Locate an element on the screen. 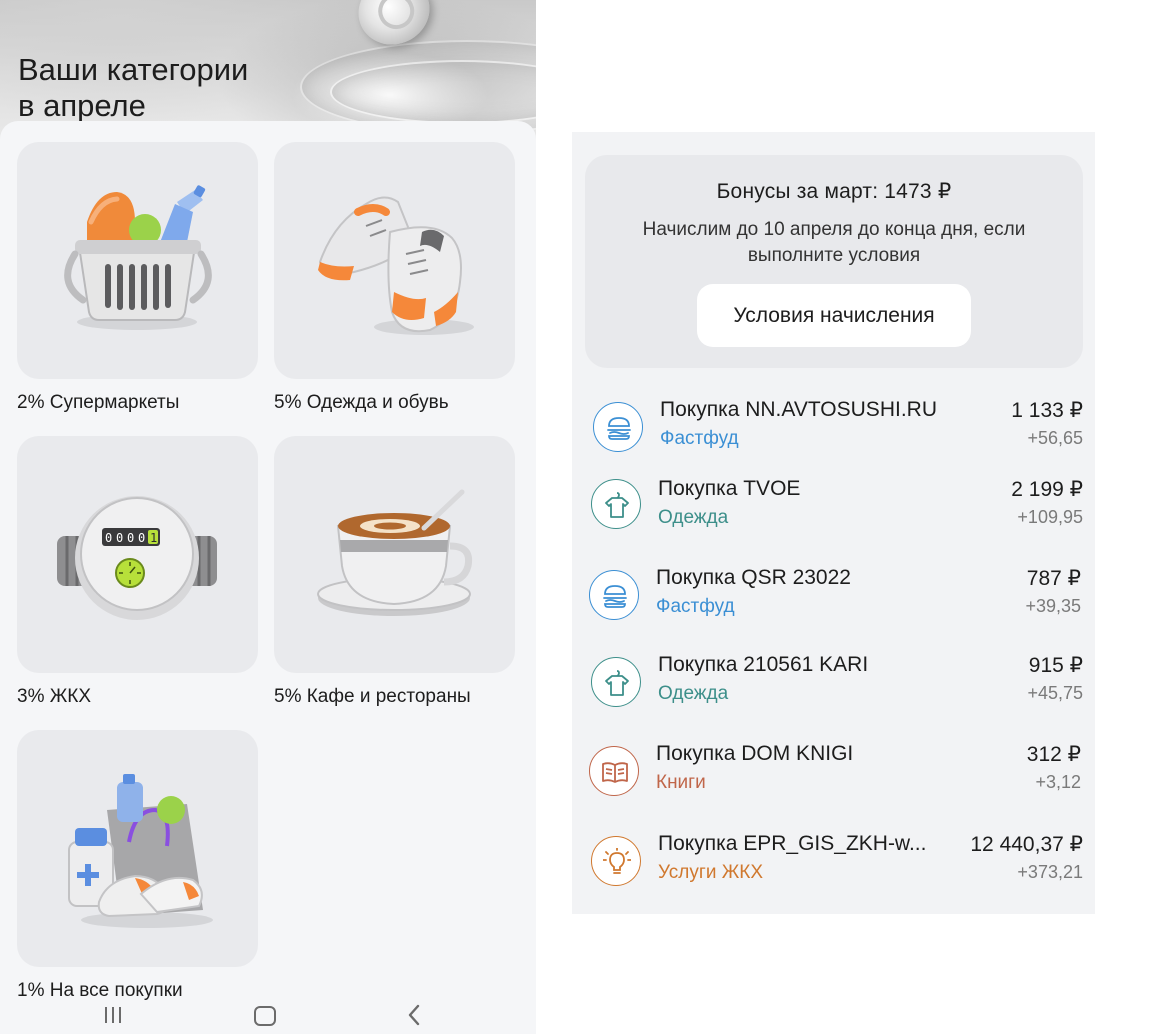 Image resolution: width=1162 pixels, height=1034 pixels. transaction-amount: 312 ₽ is located at coordinates (1053, 754).